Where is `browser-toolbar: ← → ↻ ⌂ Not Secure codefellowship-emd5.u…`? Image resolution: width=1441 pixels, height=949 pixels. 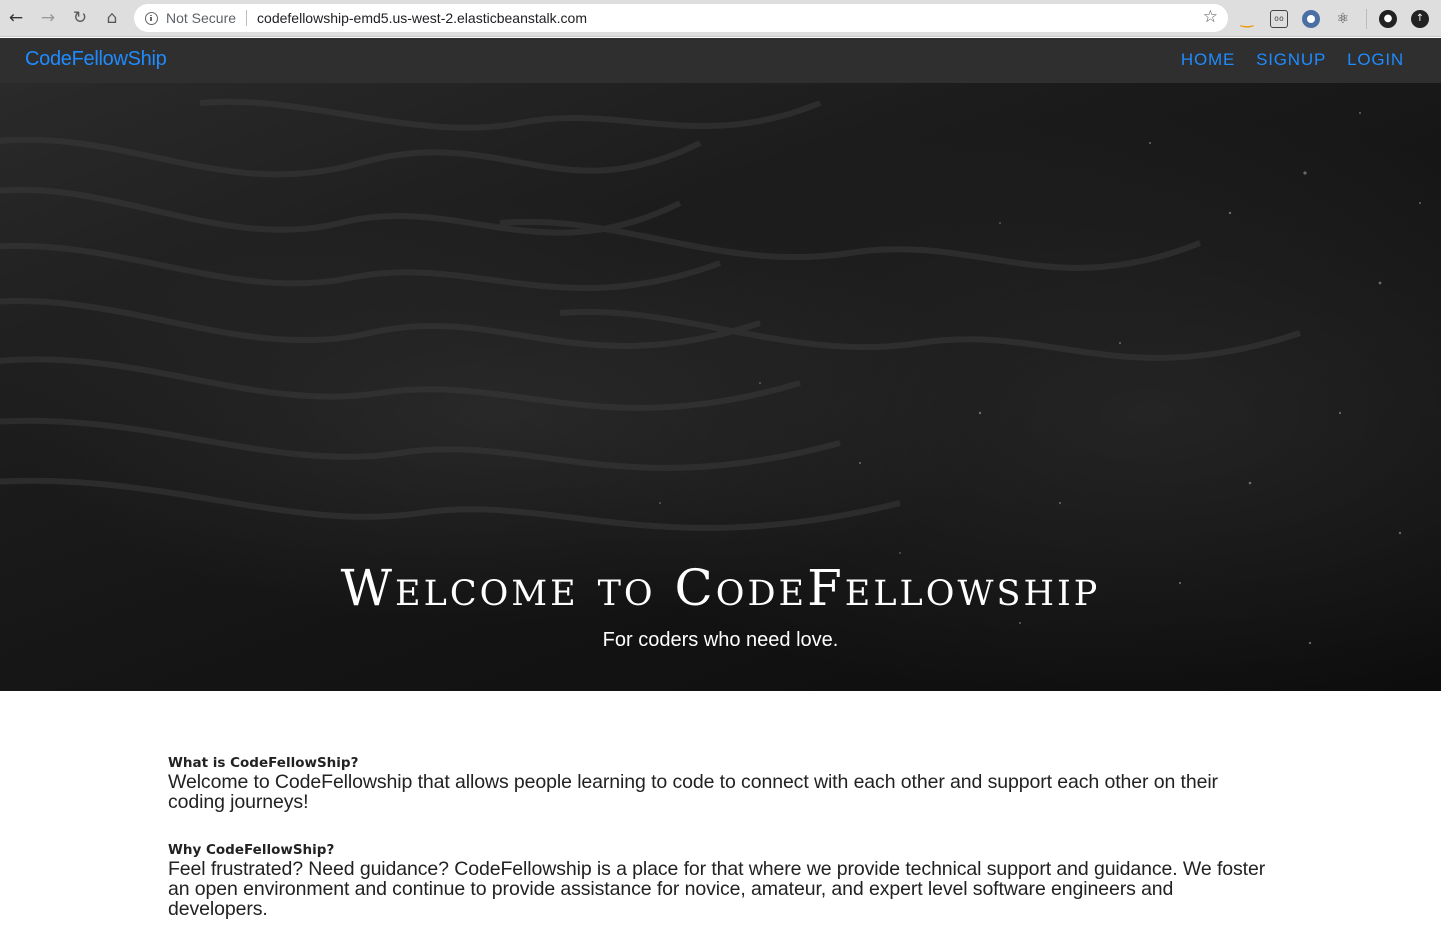 browser-toolbar: ← → ↻ ⌂ Not Secure codefellowship-emd5.u… is located at coordinates (720, 18).